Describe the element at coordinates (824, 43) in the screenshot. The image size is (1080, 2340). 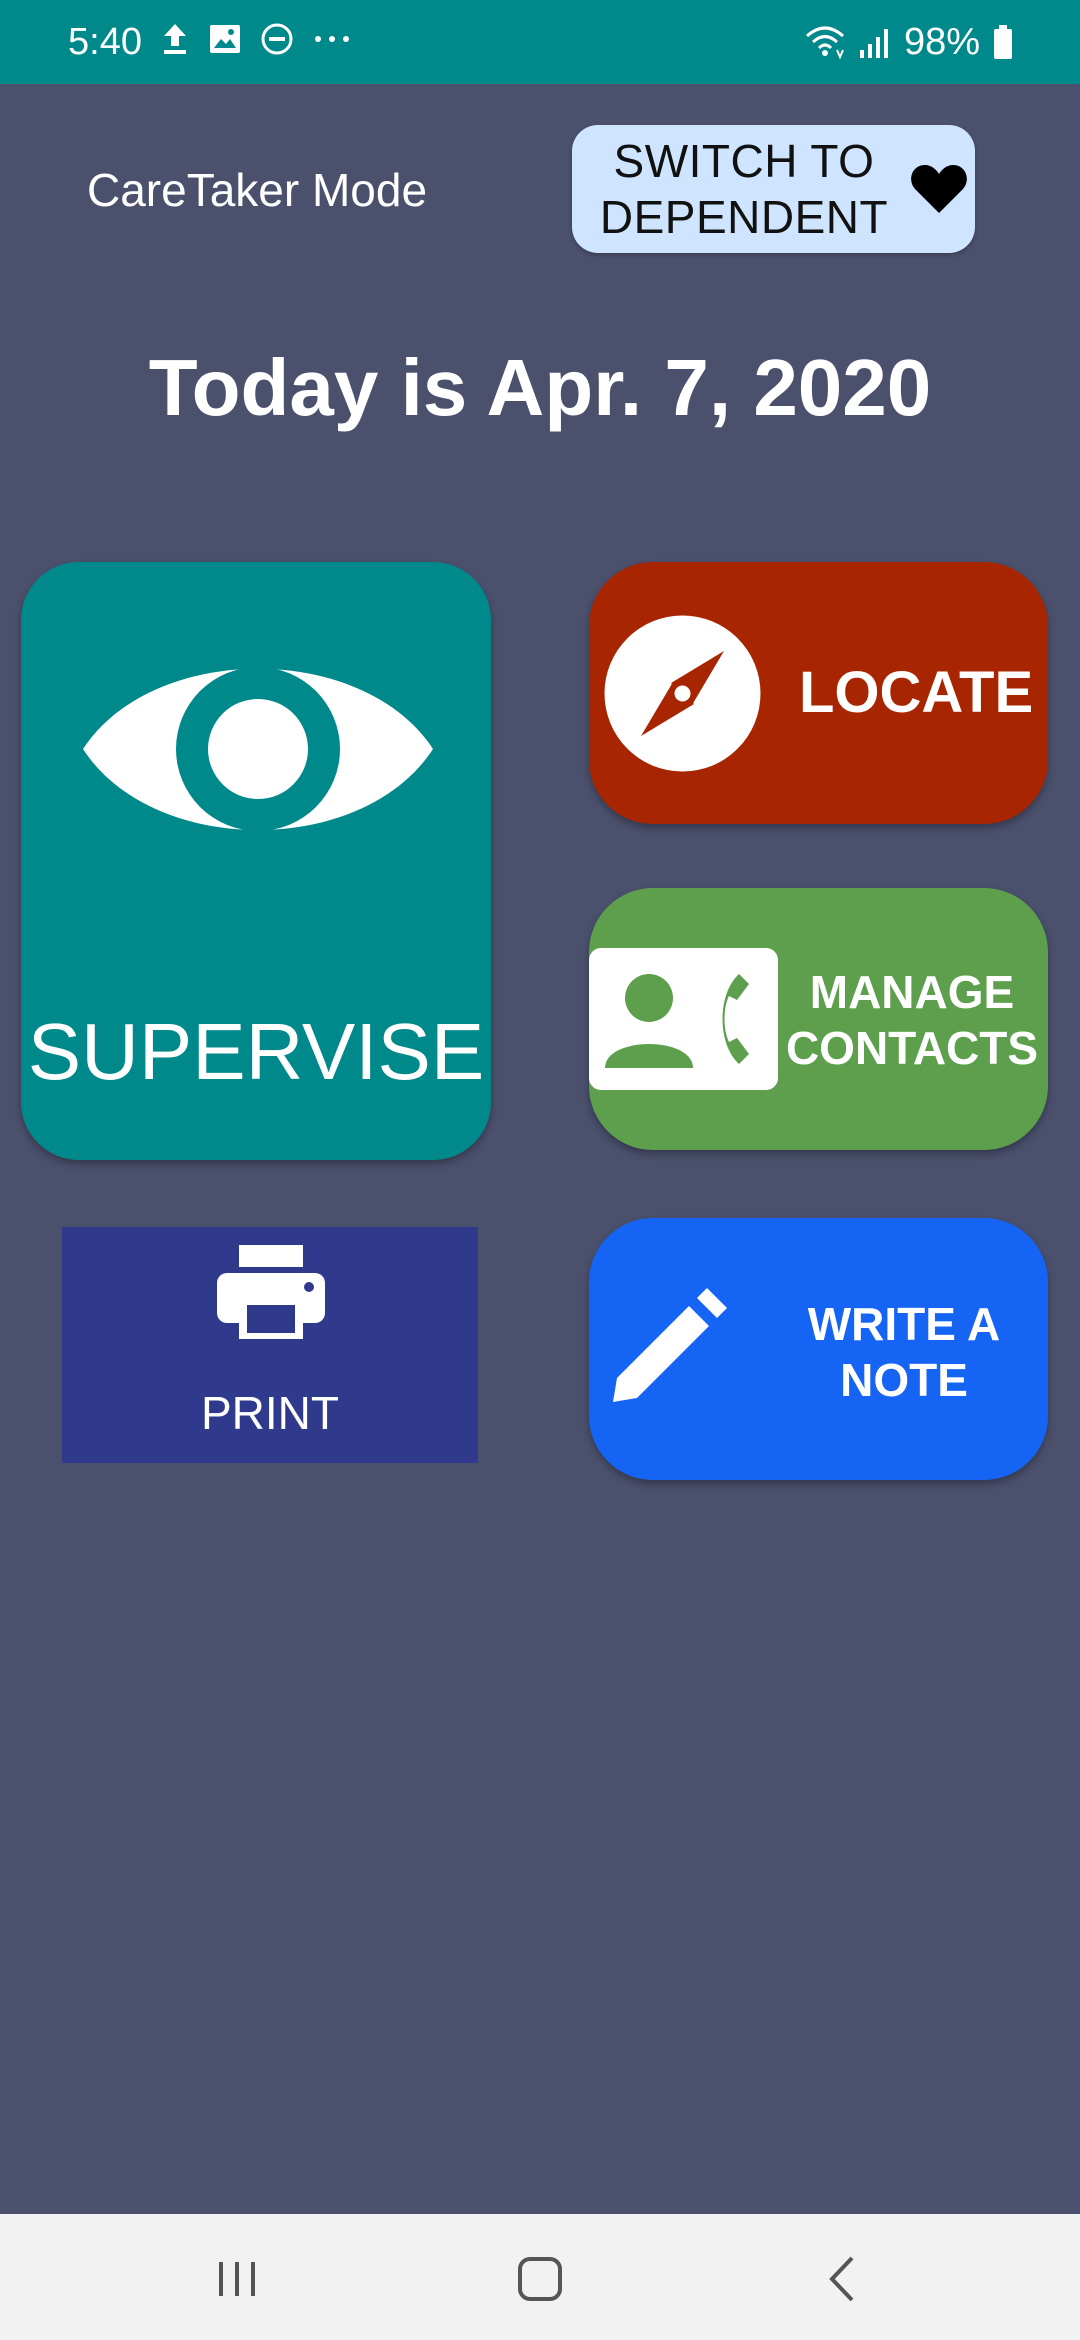
I see `wifi-icon` at that location.